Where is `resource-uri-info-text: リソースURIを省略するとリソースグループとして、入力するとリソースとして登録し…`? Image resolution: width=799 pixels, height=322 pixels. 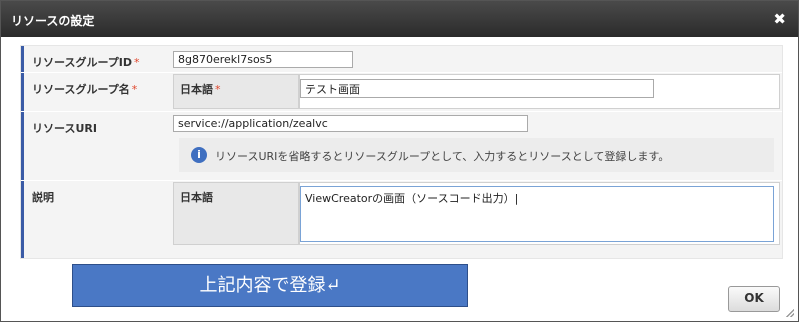
resource-uri-info-text: リソースURIを省略するとリソースグループとして、入力するとリソースとして登録し… is located at coordinates (442, 156).